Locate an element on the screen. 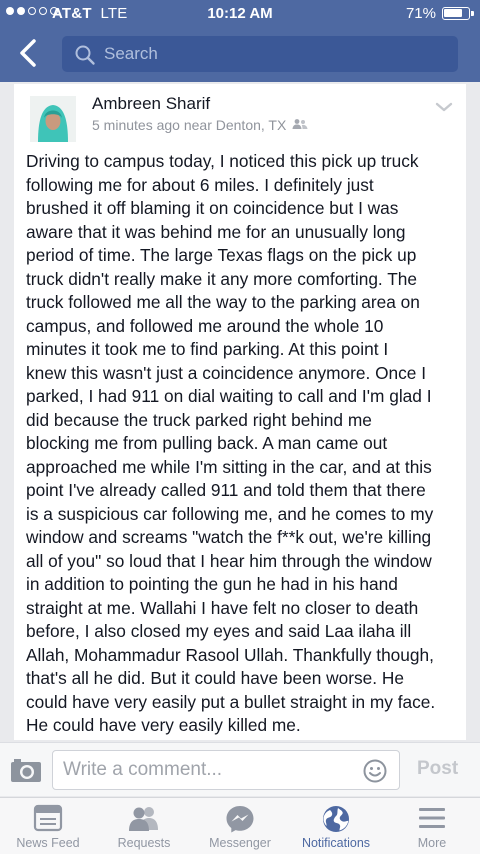 The image size is (480, 854). top-bar: AT&T LTE 10:12 AM 71% Search is located at coordinates (240, 41).